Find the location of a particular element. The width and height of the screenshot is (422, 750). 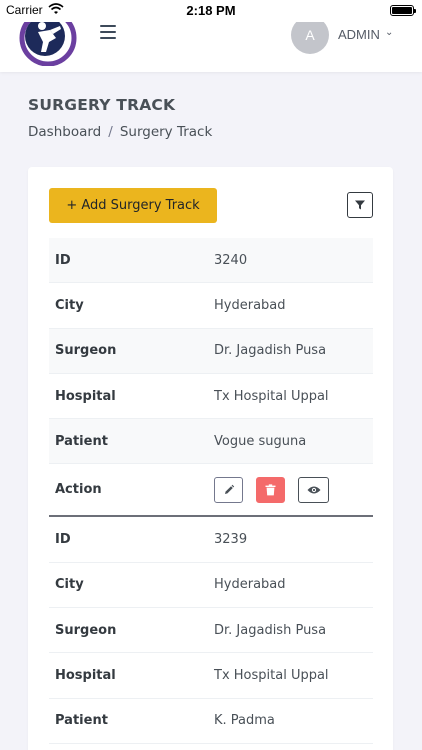

breadcrumb: Dashboard / Surgery Track is located at coordinates (120, 132).